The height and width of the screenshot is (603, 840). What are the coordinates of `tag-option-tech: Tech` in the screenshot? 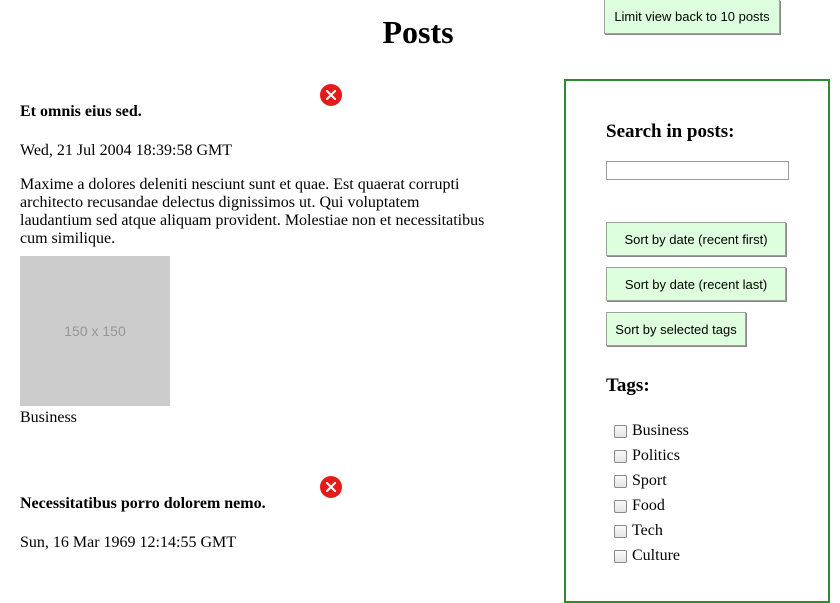 It's located at (638, 531).